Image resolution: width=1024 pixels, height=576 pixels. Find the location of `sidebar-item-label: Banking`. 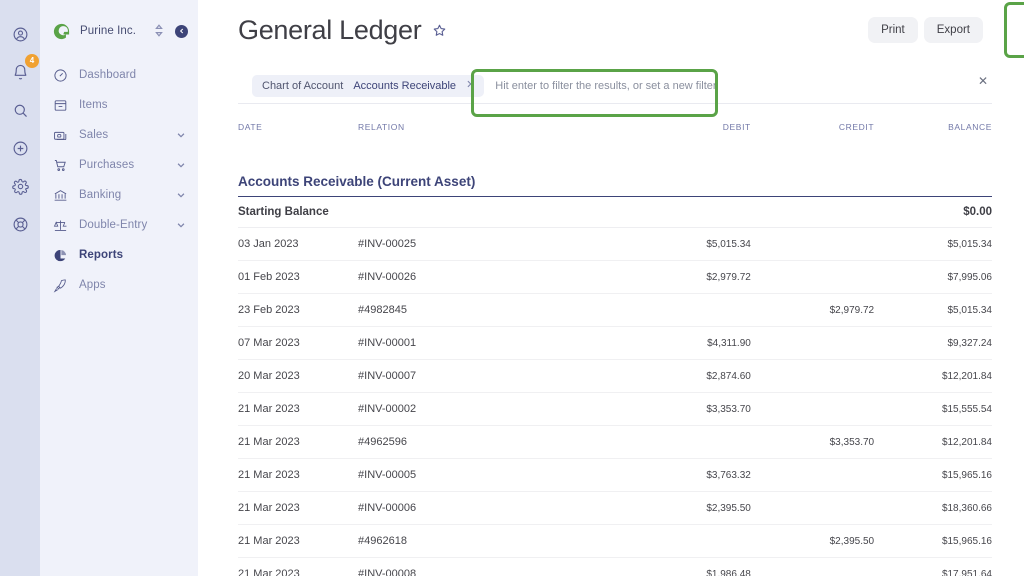

sidebar-item-label: Banking is located at coordinates (100, 195).